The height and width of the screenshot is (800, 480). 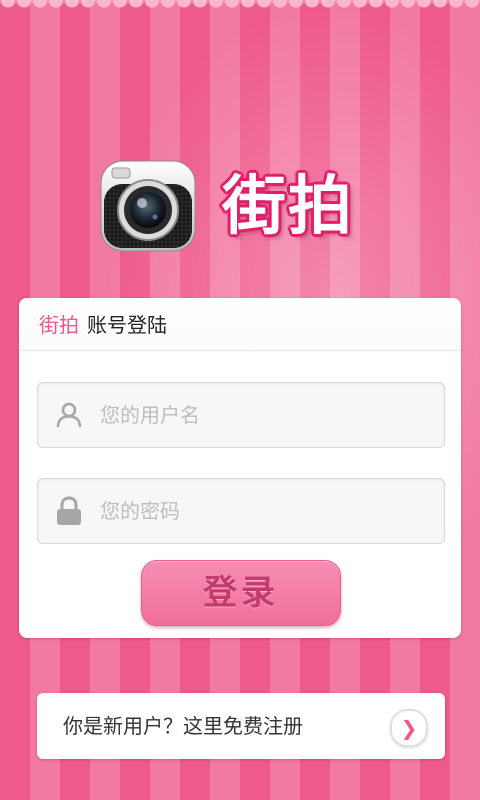 I want to click on login-card-header: 街拍 账号登陆, so click(x=240, y=324).